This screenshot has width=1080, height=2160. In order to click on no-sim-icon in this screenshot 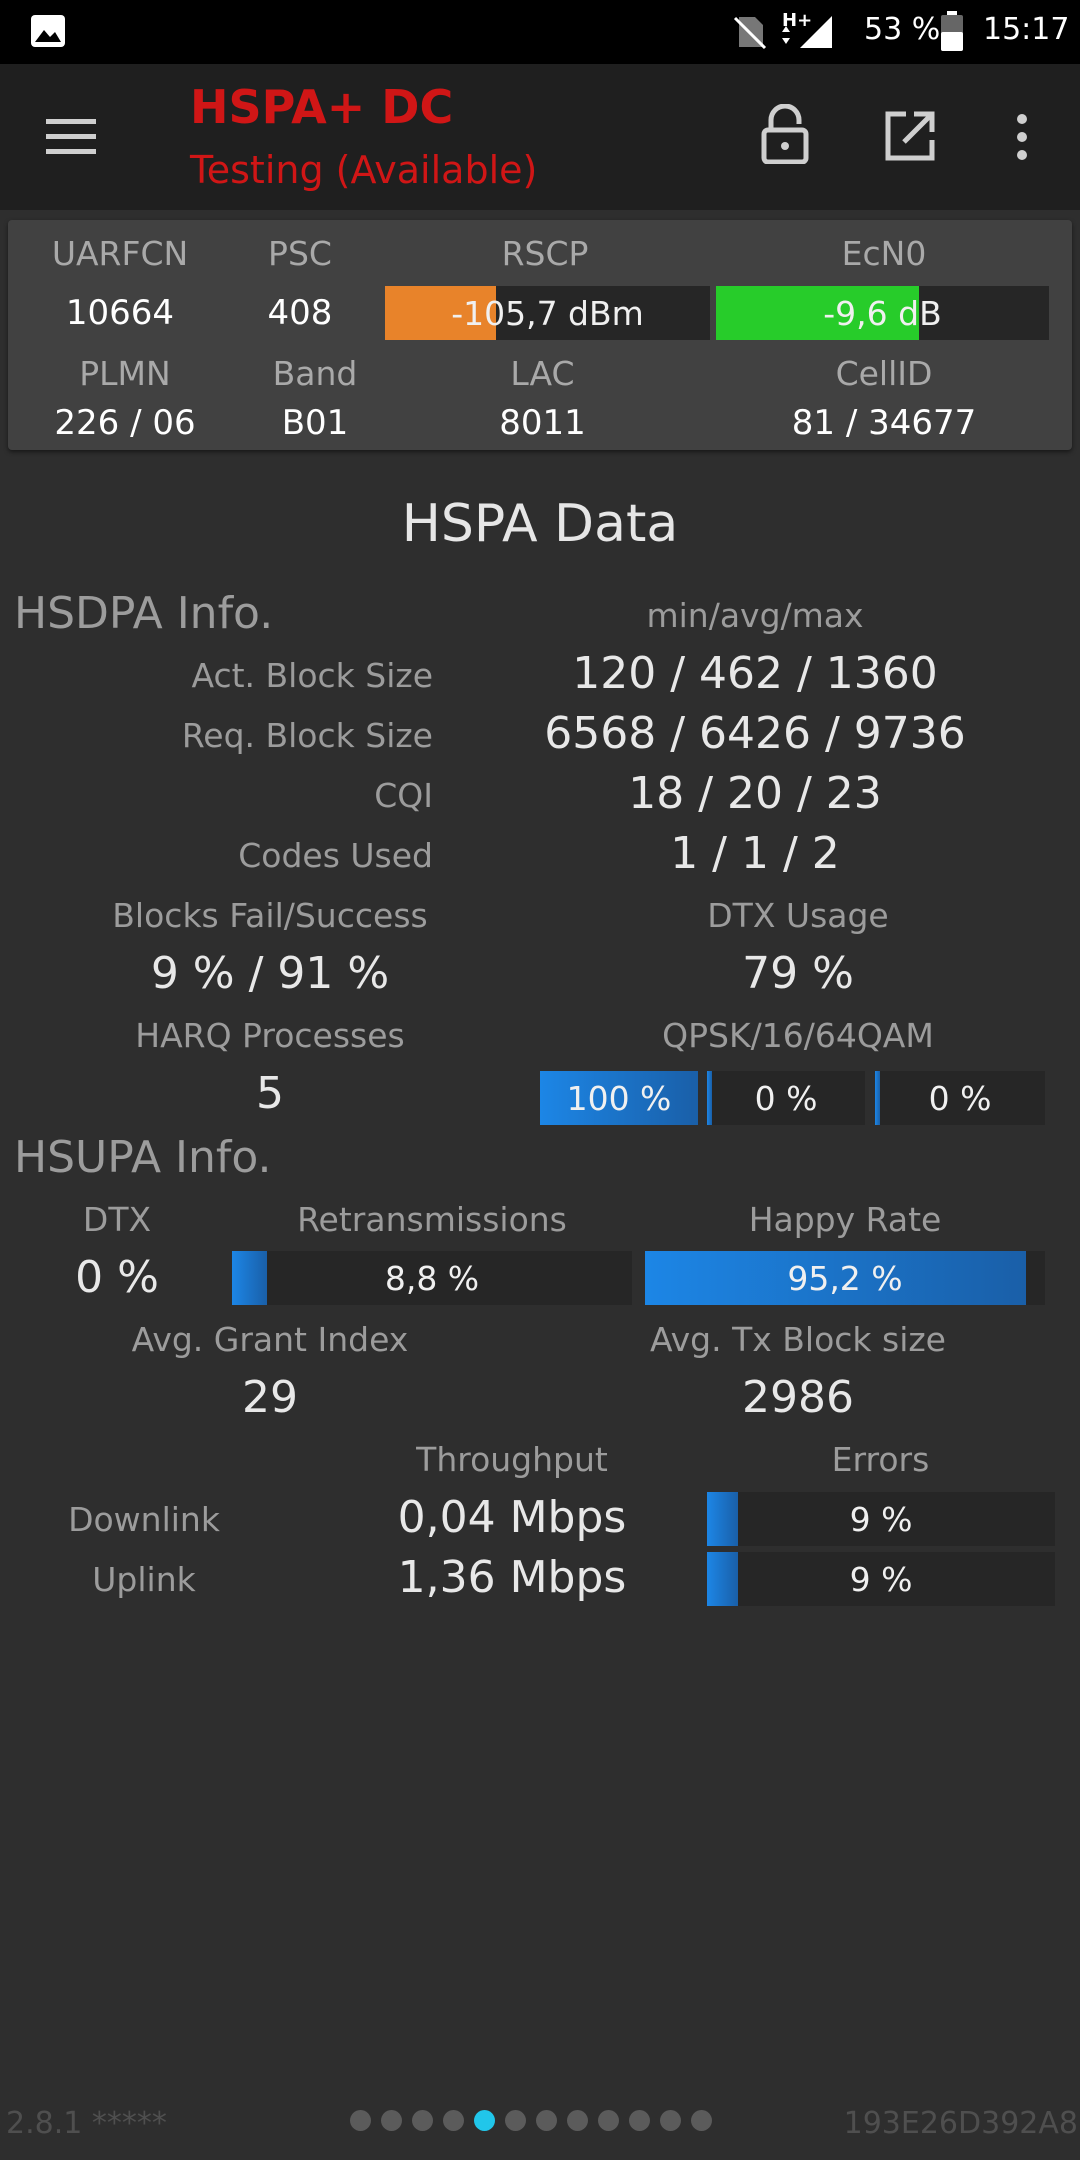, I will do `click(750, 33)`.